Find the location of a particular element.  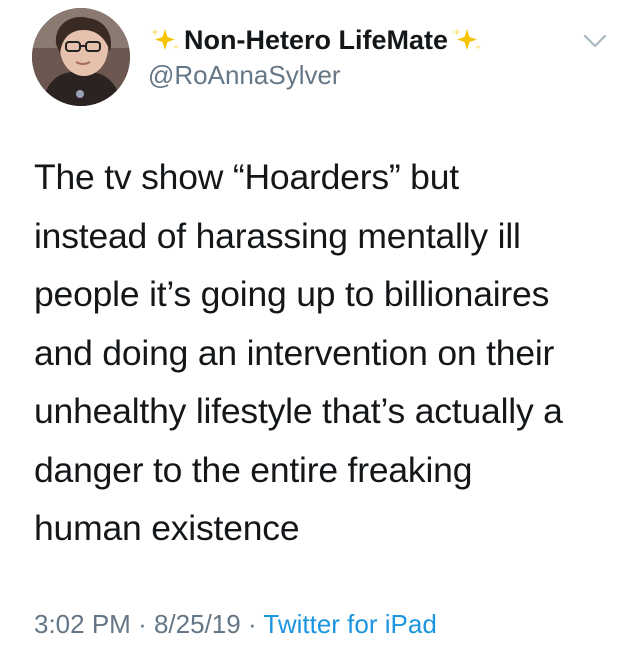

tweet-header: Non-Hetero LifeMate @RoAnnaSylver is located at coordinates (364, 56).